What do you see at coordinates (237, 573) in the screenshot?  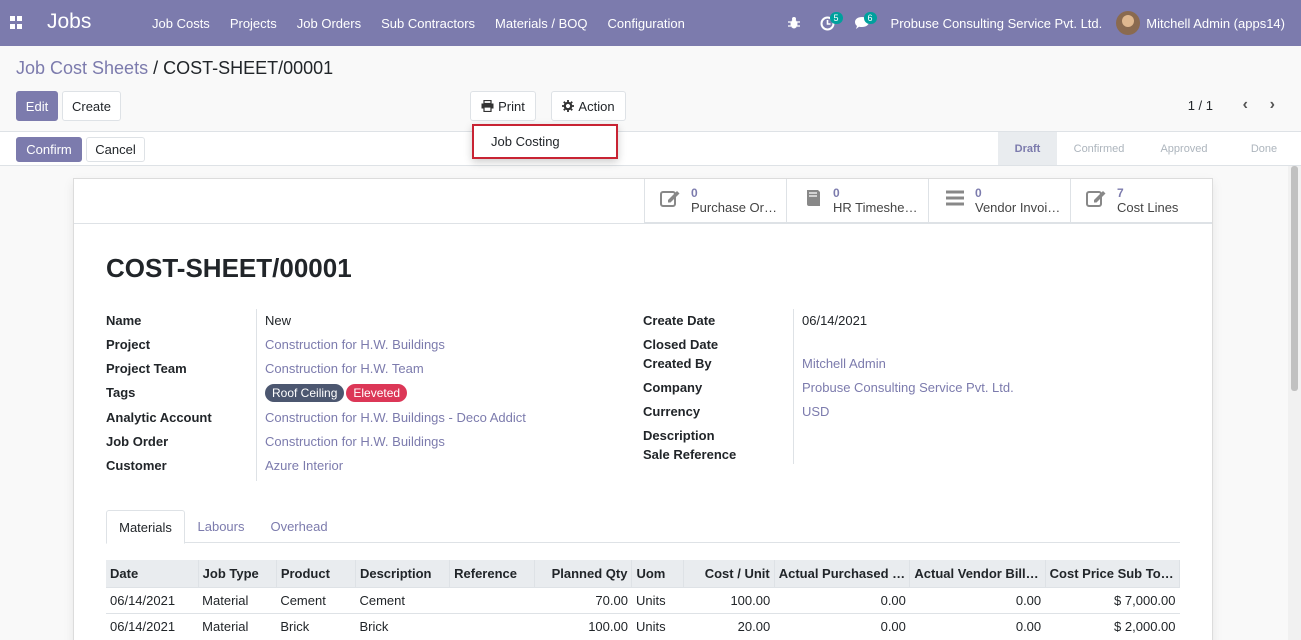 I see `column-header-job-type: Job Type` at bounding box center [237, 573].